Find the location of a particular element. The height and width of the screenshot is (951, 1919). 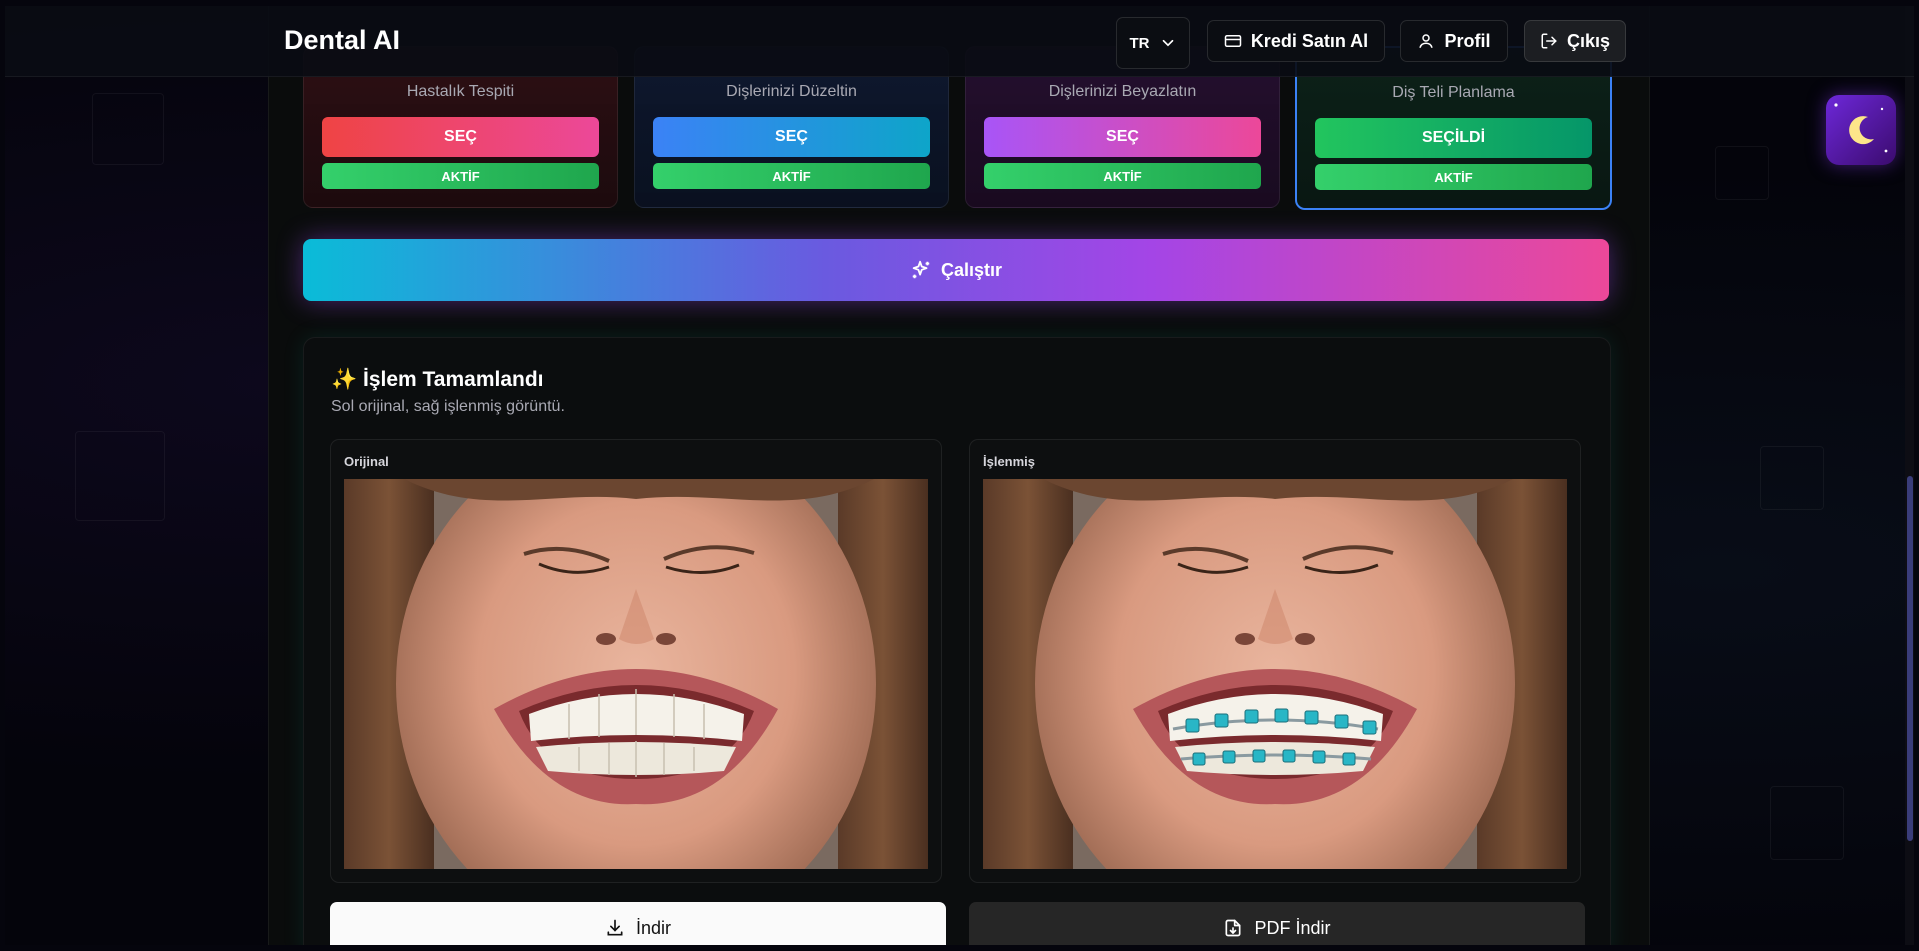

selected-button: SEÇİLDİ is located at coordinates (1453, 138).